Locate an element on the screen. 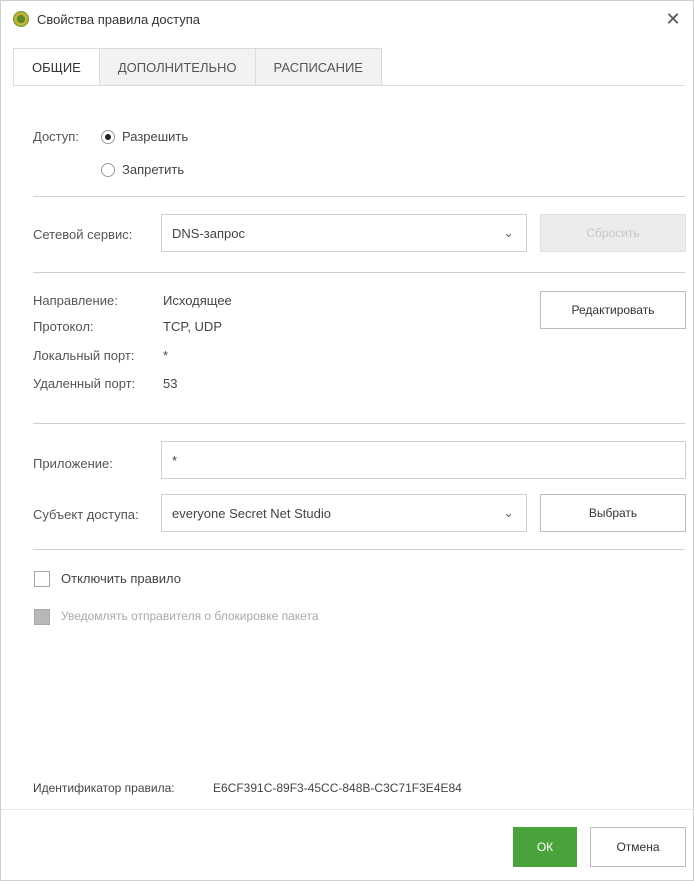 The height and width of the screenshot is (881, 694). radio-allow is located at coordinates (108, 137).